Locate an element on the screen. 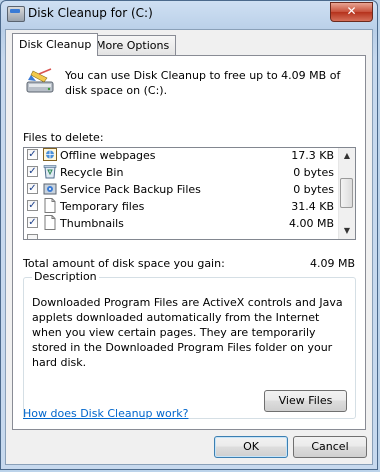 The width and height of the screenshot is (380, 472). list-item: ✓ Service Pack Backup Files 0 bytes is located at coordinates (182, 189).